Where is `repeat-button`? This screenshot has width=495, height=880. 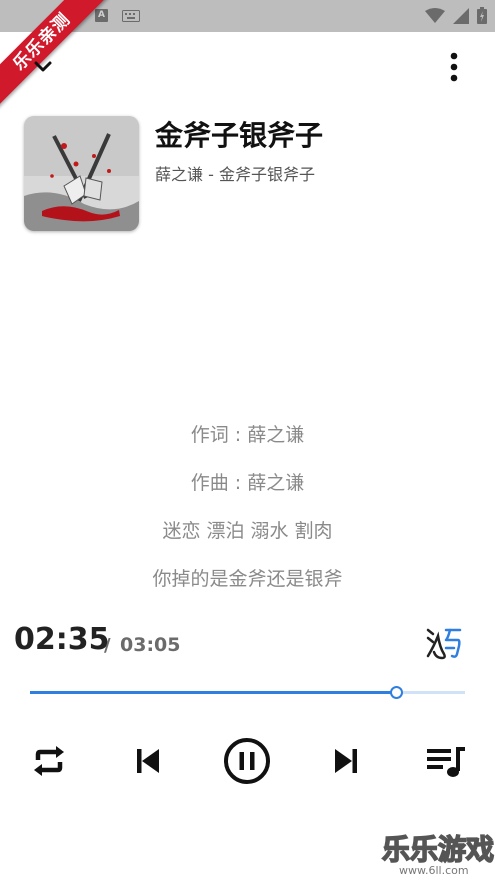 repeat-button is located at coordinates (49, 761).